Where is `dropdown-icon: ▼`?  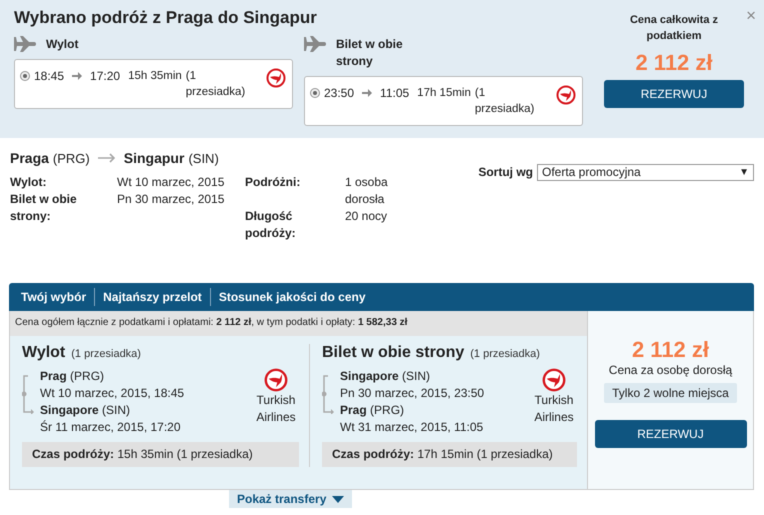
dropdown-icon: ▼ is located at coordinates (744, 172).